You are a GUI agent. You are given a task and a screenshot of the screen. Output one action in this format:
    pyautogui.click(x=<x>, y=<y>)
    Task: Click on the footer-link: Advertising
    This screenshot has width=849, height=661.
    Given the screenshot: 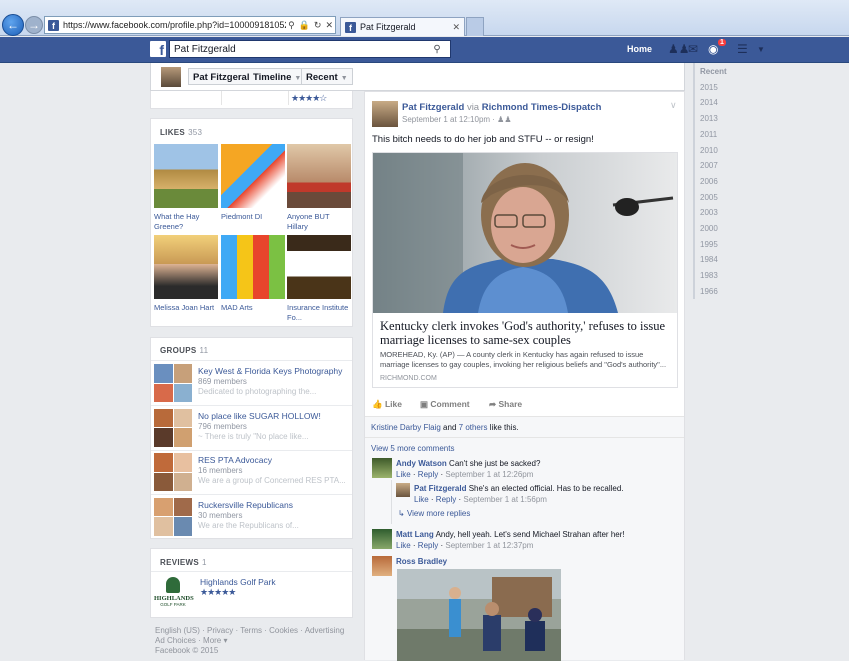 What is the action you would take?
    pyautogui.click(x=325, y=630)
    